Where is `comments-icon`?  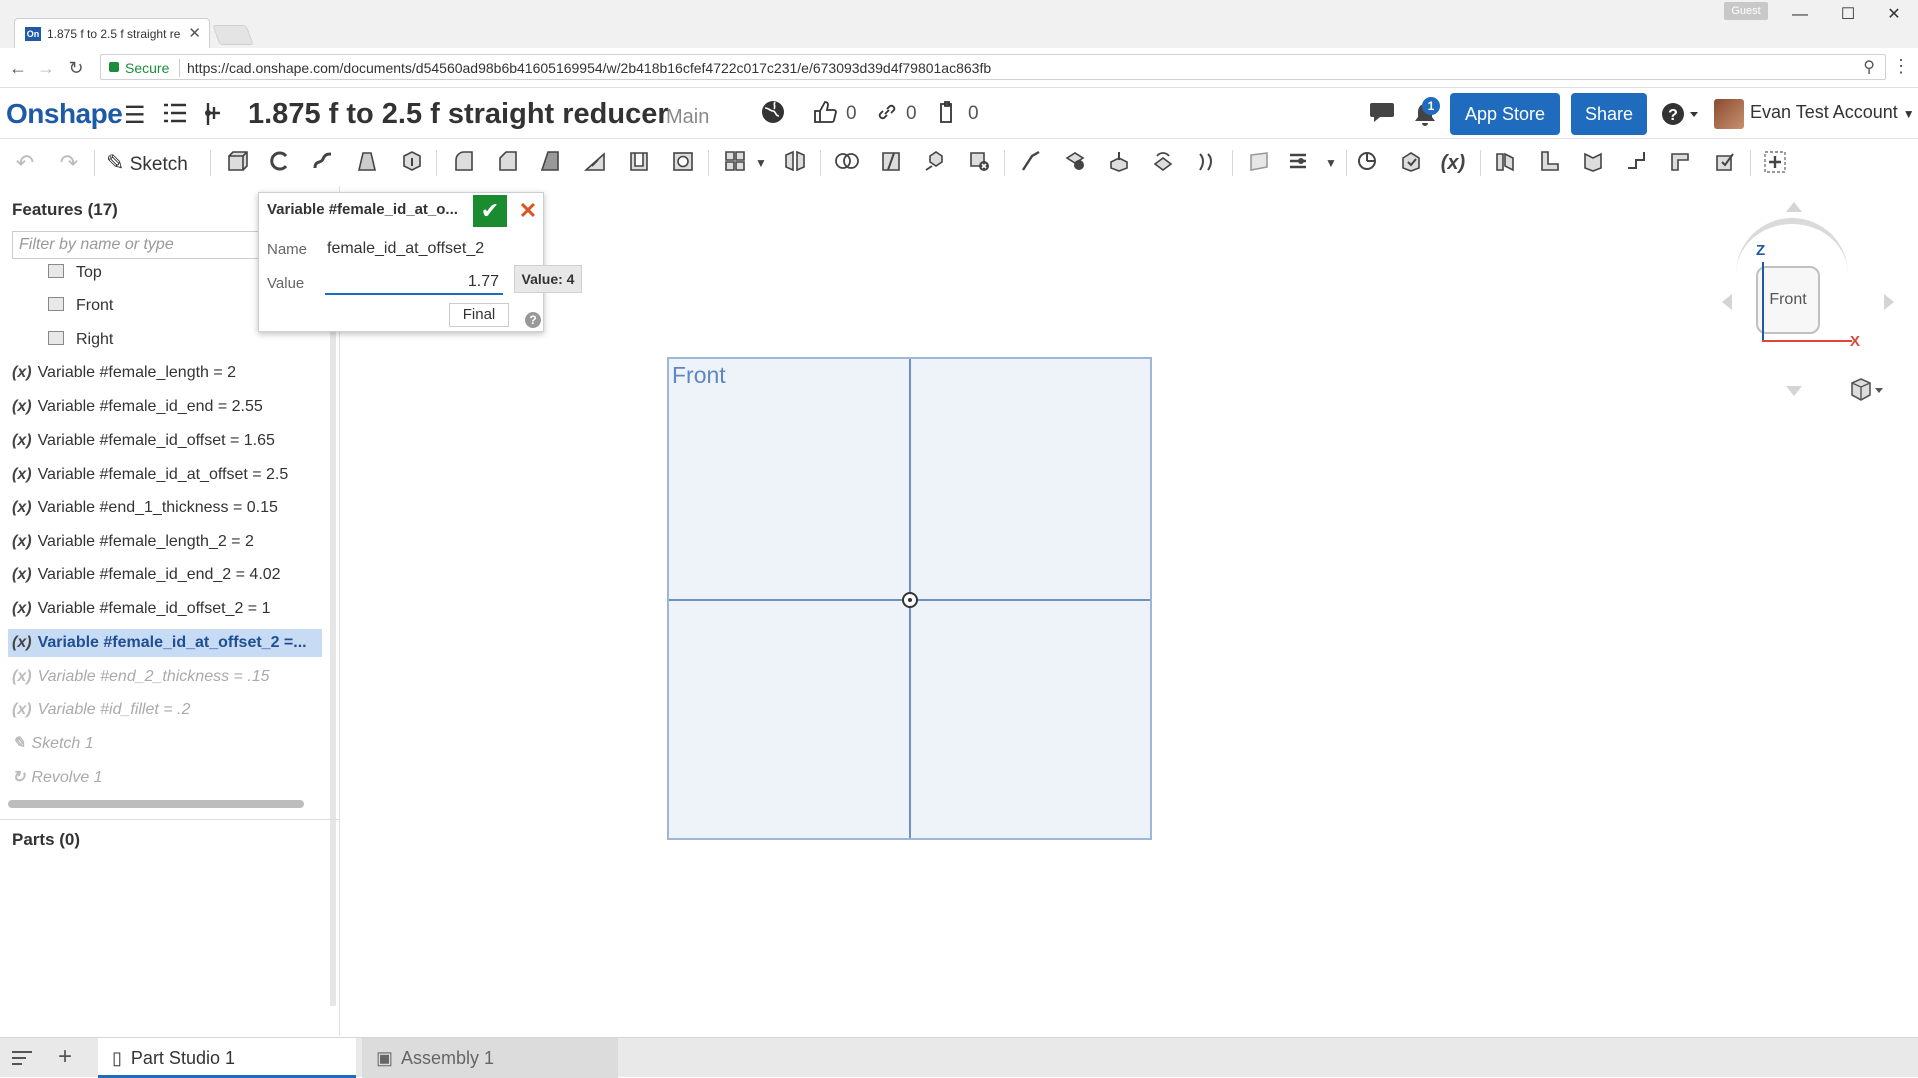 comments-icon is located at coordinates (1382, 115).